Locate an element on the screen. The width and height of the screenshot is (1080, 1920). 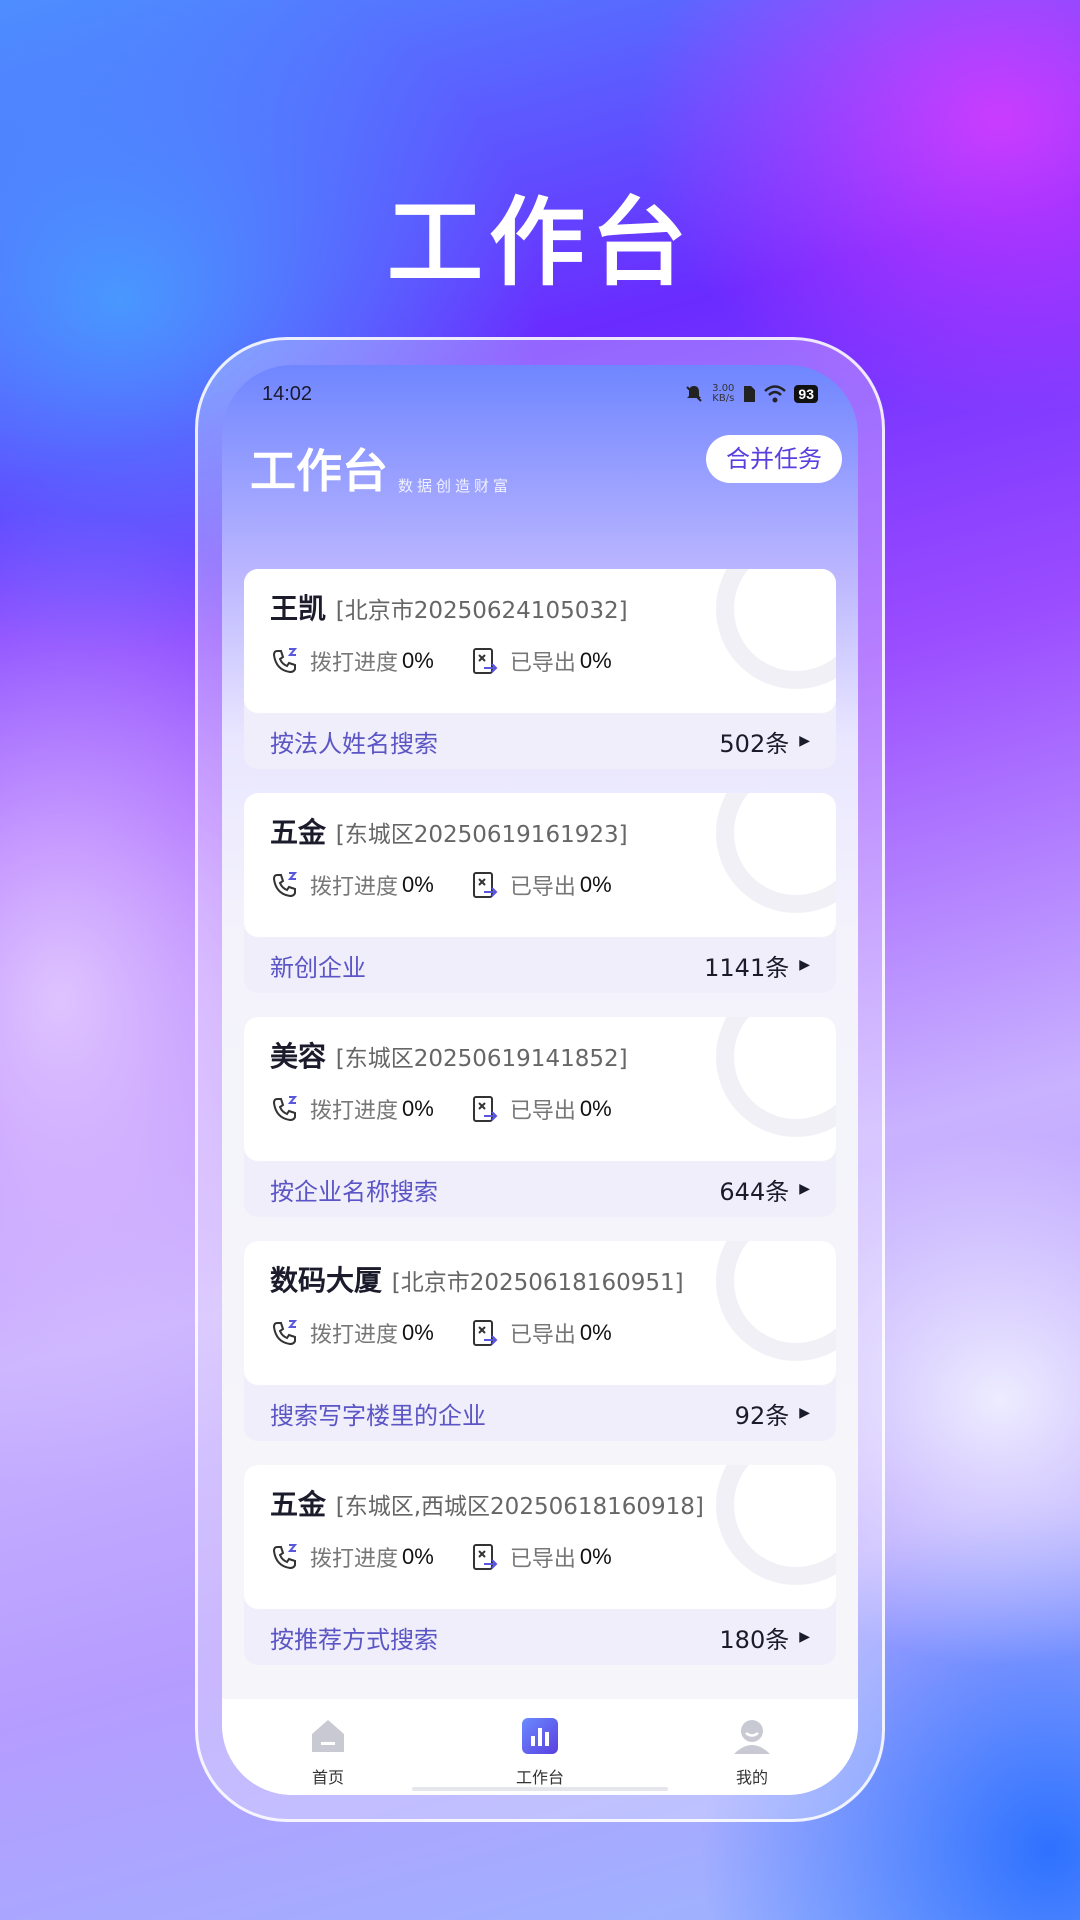
task-count: 180条 ▶ is located at coordinates (764, 1637).